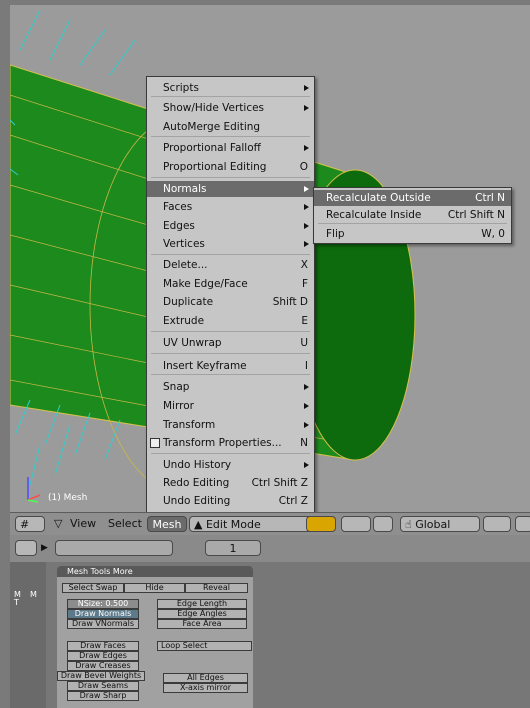  I want to click on reveal-button: Reveal, so click(216, 588).